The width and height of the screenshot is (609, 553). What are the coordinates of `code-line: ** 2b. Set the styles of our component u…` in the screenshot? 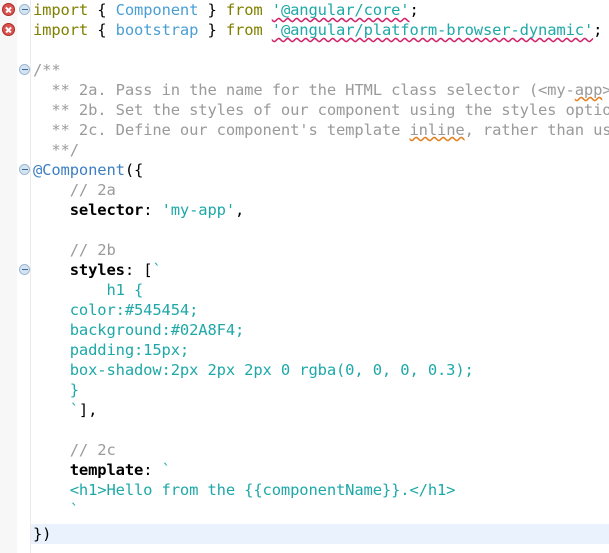 It's located at (320, 110).